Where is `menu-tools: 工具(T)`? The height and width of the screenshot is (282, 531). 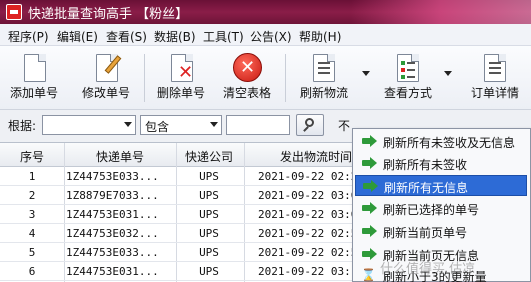
menu-tools: 工具(T) is located at coordinates (223, 36).